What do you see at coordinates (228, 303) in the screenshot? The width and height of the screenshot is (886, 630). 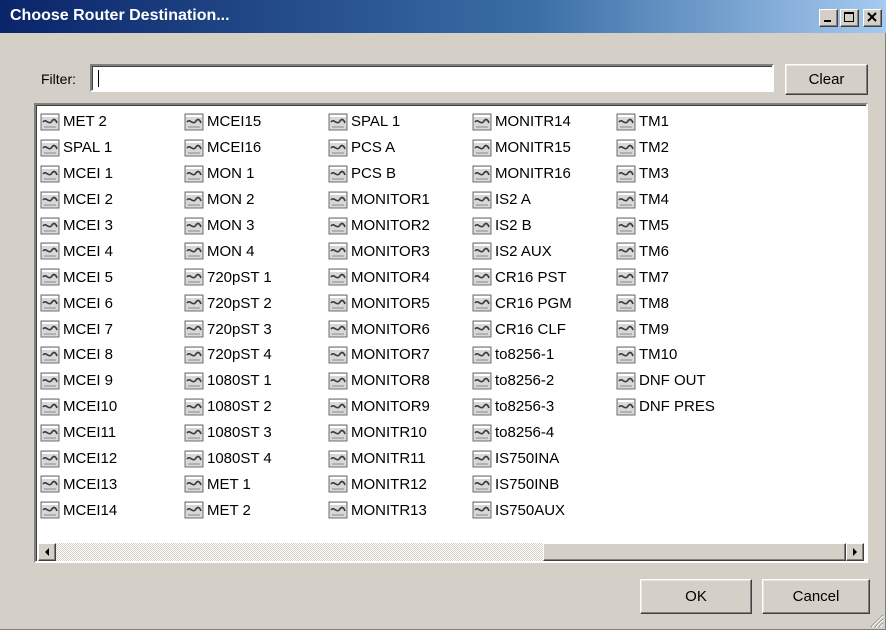 I see `list-item: 720pST 2` at bounding box center [228, 303].